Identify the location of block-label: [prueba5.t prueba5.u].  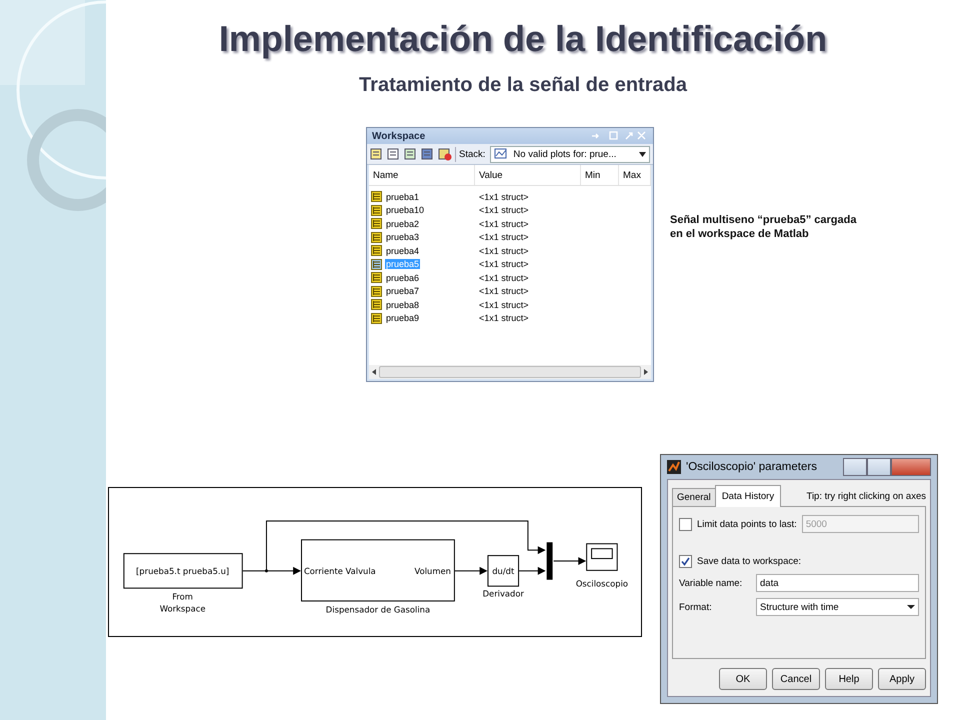
(183, 571).